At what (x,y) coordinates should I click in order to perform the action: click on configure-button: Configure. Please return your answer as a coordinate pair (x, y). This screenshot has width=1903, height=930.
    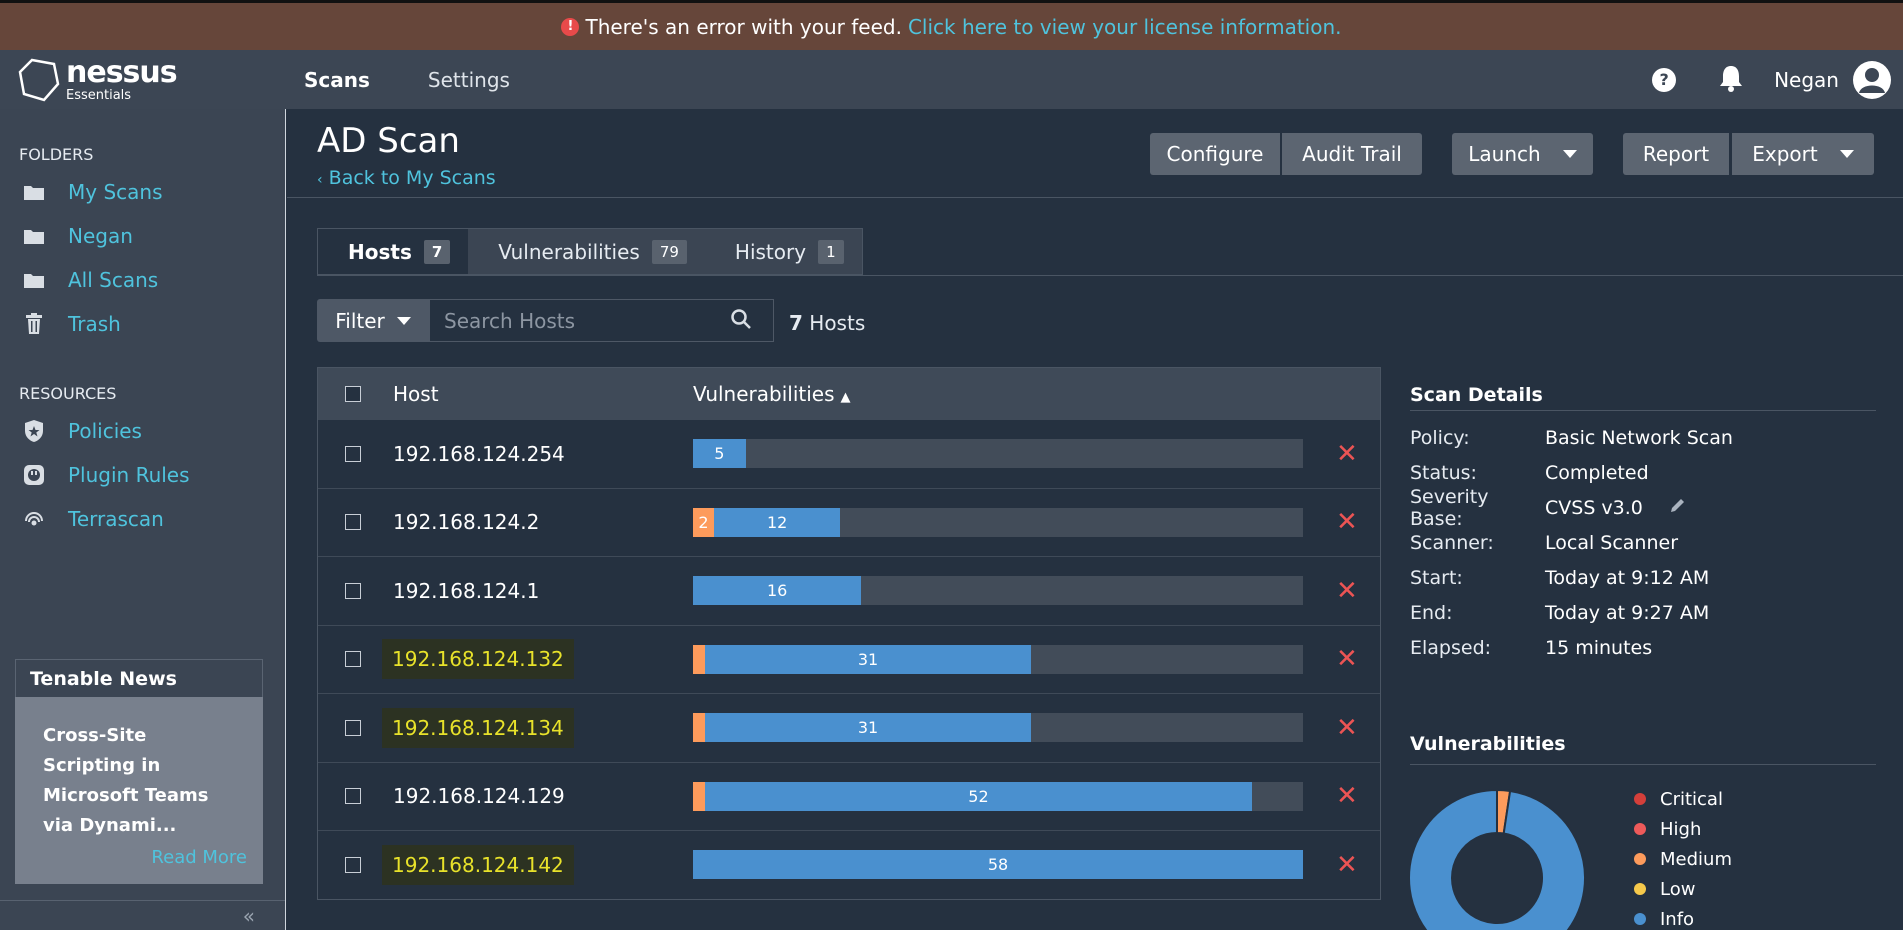
    Looking at the image, I should click on (1215, 154).